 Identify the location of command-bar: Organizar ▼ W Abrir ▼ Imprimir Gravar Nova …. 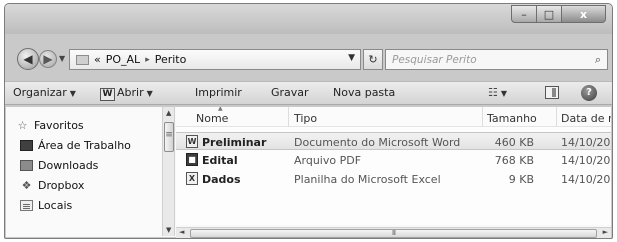
(308, 93).